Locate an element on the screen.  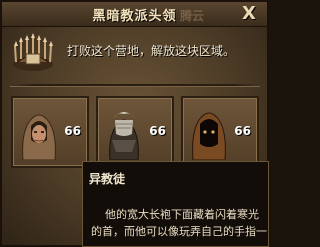
tooltip-description: 他的宽大长袍下面藏着闪着寒光的首，而他可以像玩弄自己的手指一 is located at coordinates (179, 223).